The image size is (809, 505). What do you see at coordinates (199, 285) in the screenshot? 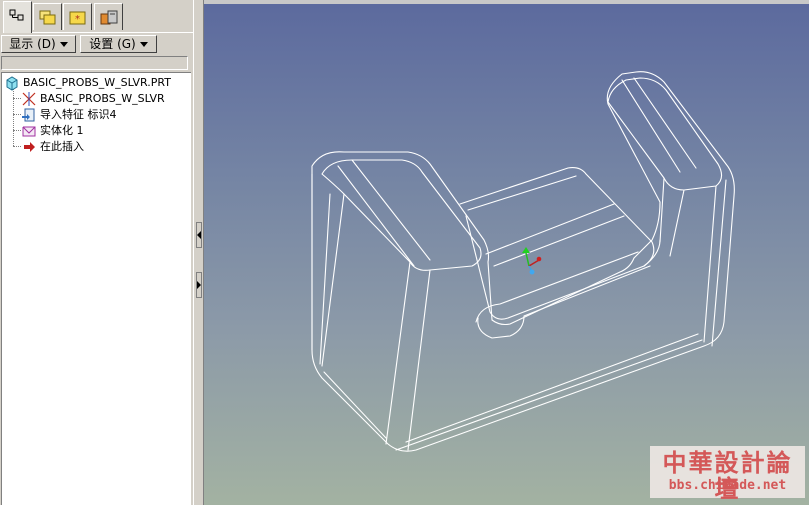
I see `expand-right-arrow-icon` at bounding box center [199, 285].